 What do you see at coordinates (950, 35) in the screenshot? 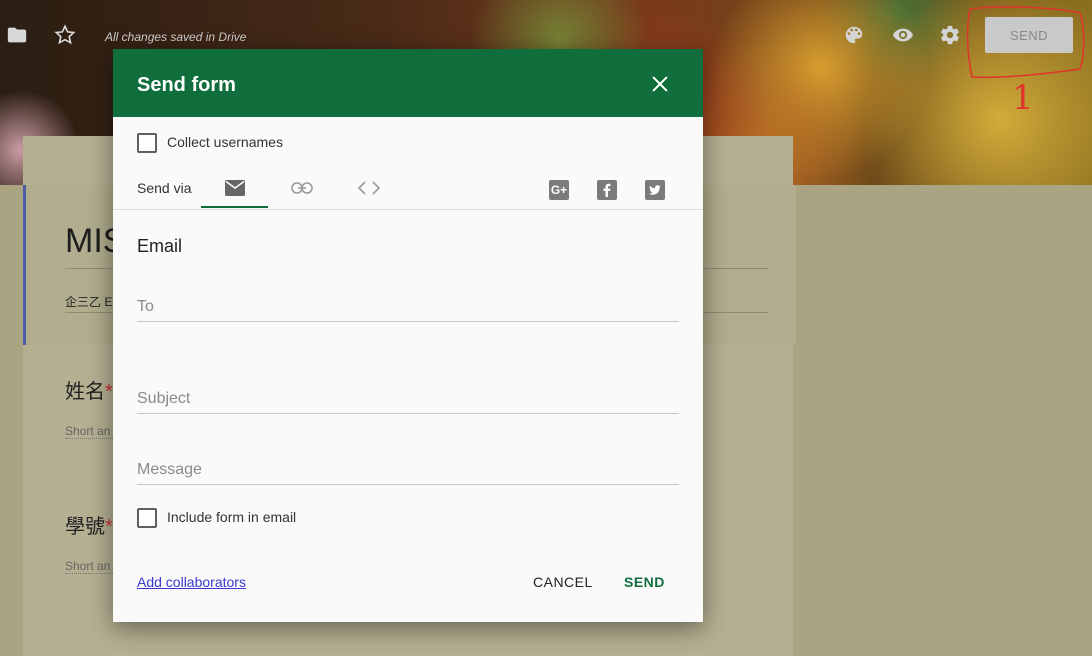
I see `gear-icon` at bounding box center [950, 35].